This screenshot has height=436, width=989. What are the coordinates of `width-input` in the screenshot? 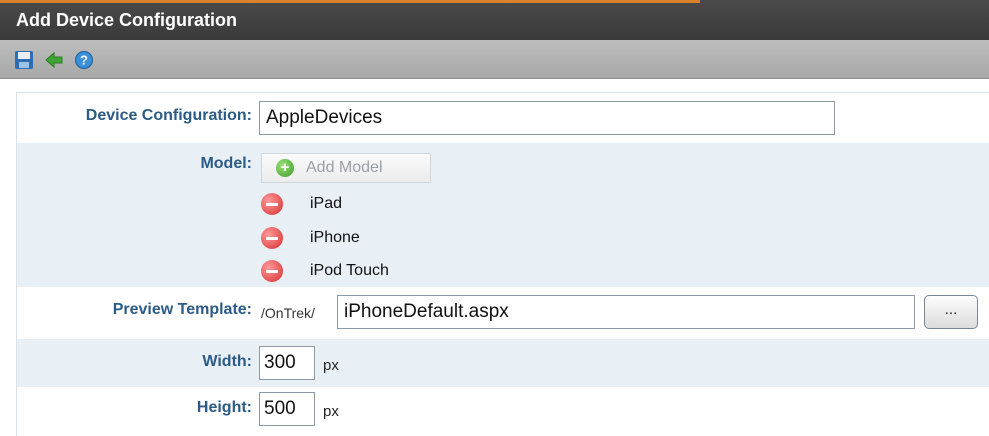 It's located at (287, 363).